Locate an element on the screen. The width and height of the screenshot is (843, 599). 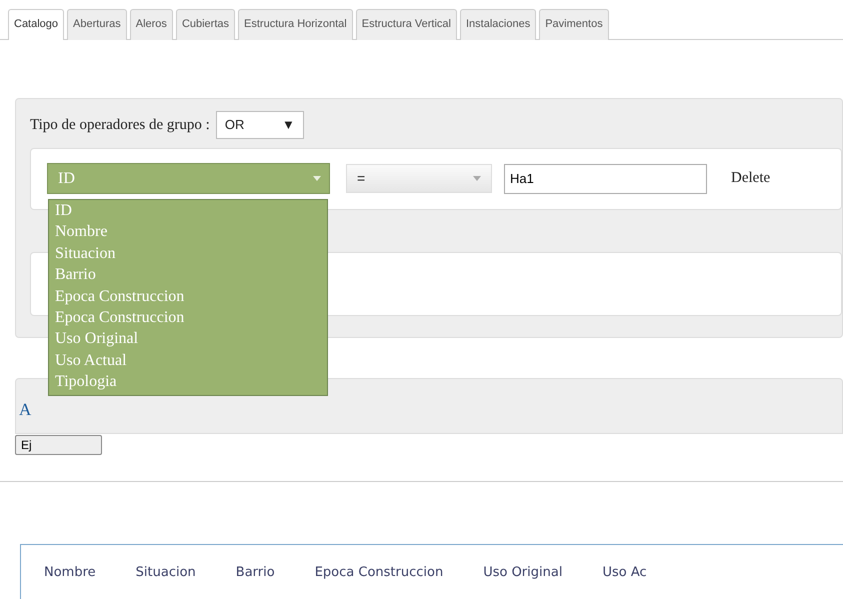
tab: Pavimentos is located at coordinates (574, 24).